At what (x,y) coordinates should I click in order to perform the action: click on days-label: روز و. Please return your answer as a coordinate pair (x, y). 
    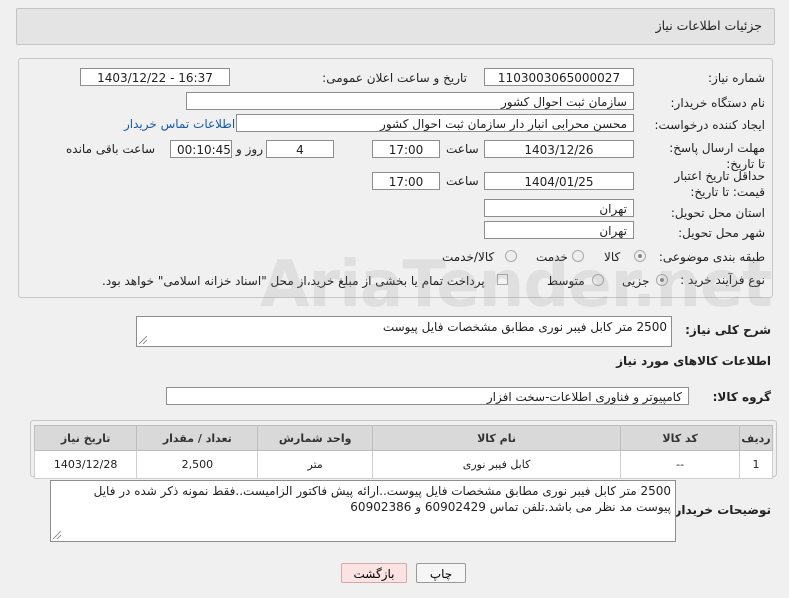
    Looking at the image, I should click on (249, 149).